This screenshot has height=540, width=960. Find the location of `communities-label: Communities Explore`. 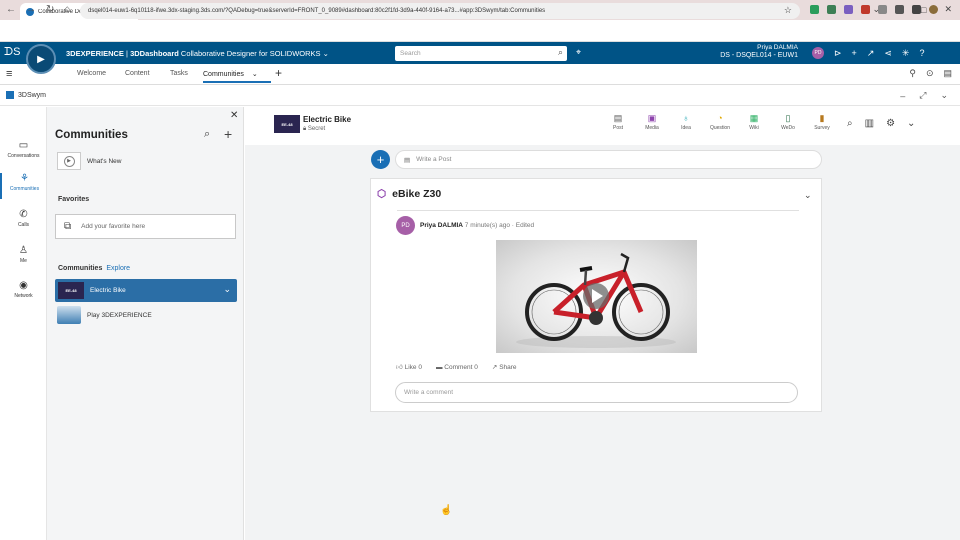

communities-label: Communities Explore is located at coordinates (94, 268).